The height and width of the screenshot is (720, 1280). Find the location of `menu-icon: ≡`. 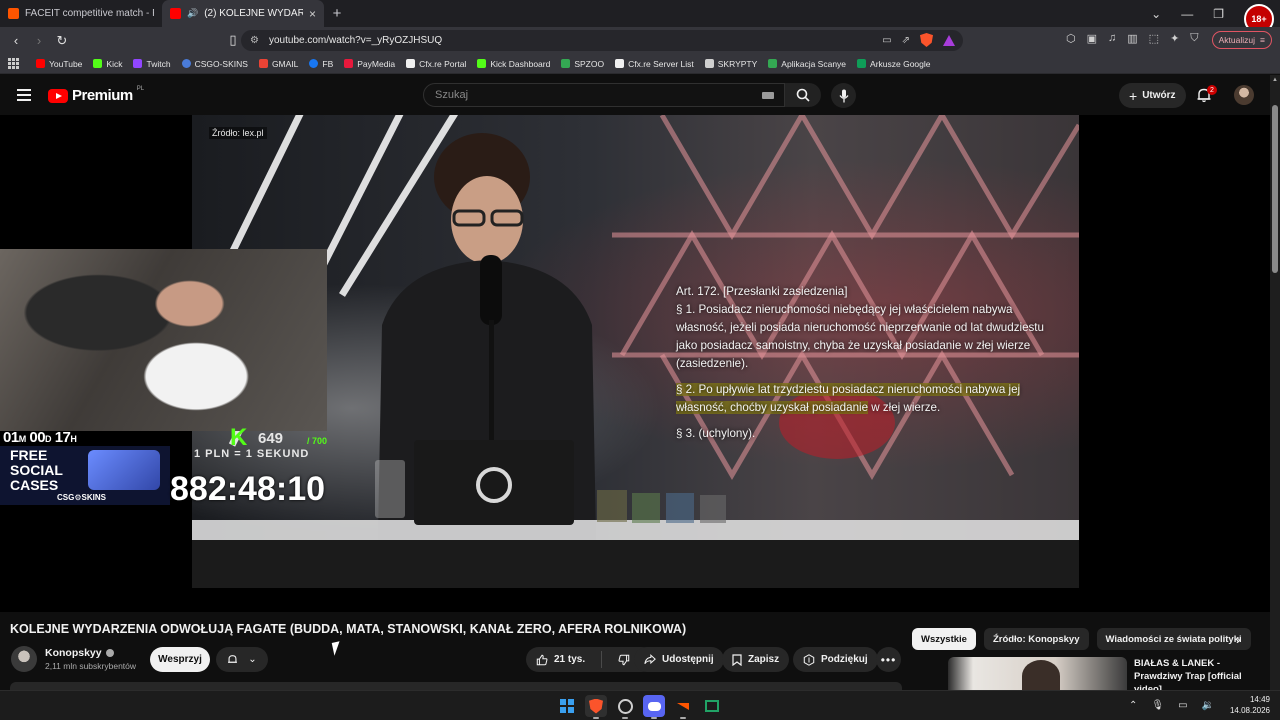

menu-icon: ≡ is located at coordinates (1262, 40).